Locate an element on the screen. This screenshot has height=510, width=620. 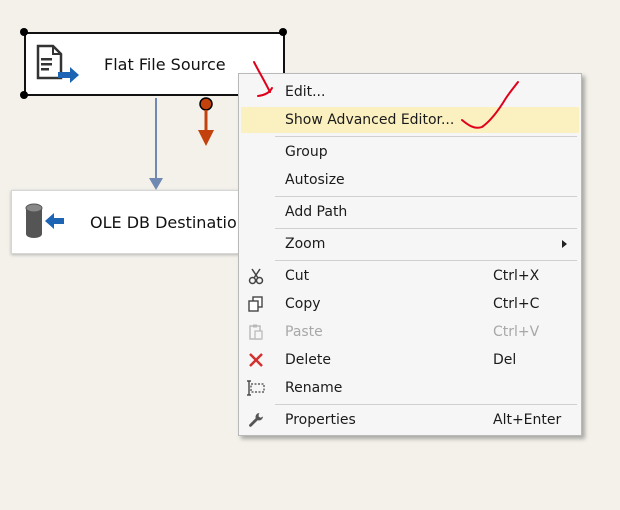
menu-item-rename-label: Rename is located at coordinates (314, 388).